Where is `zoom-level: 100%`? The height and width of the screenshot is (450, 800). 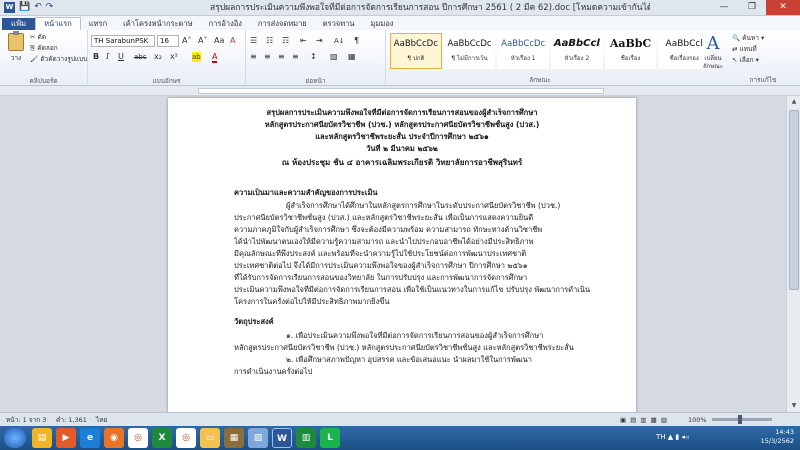 zoom-level: 100% is located at coordinates (697, 420).